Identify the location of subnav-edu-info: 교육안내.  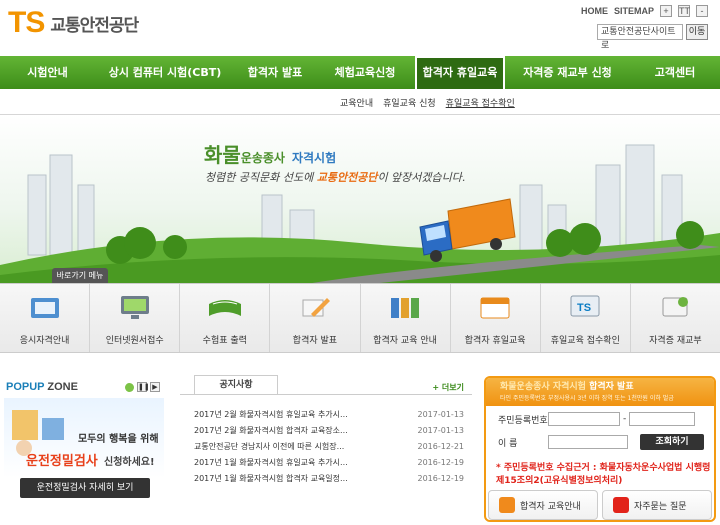
(356, 102).